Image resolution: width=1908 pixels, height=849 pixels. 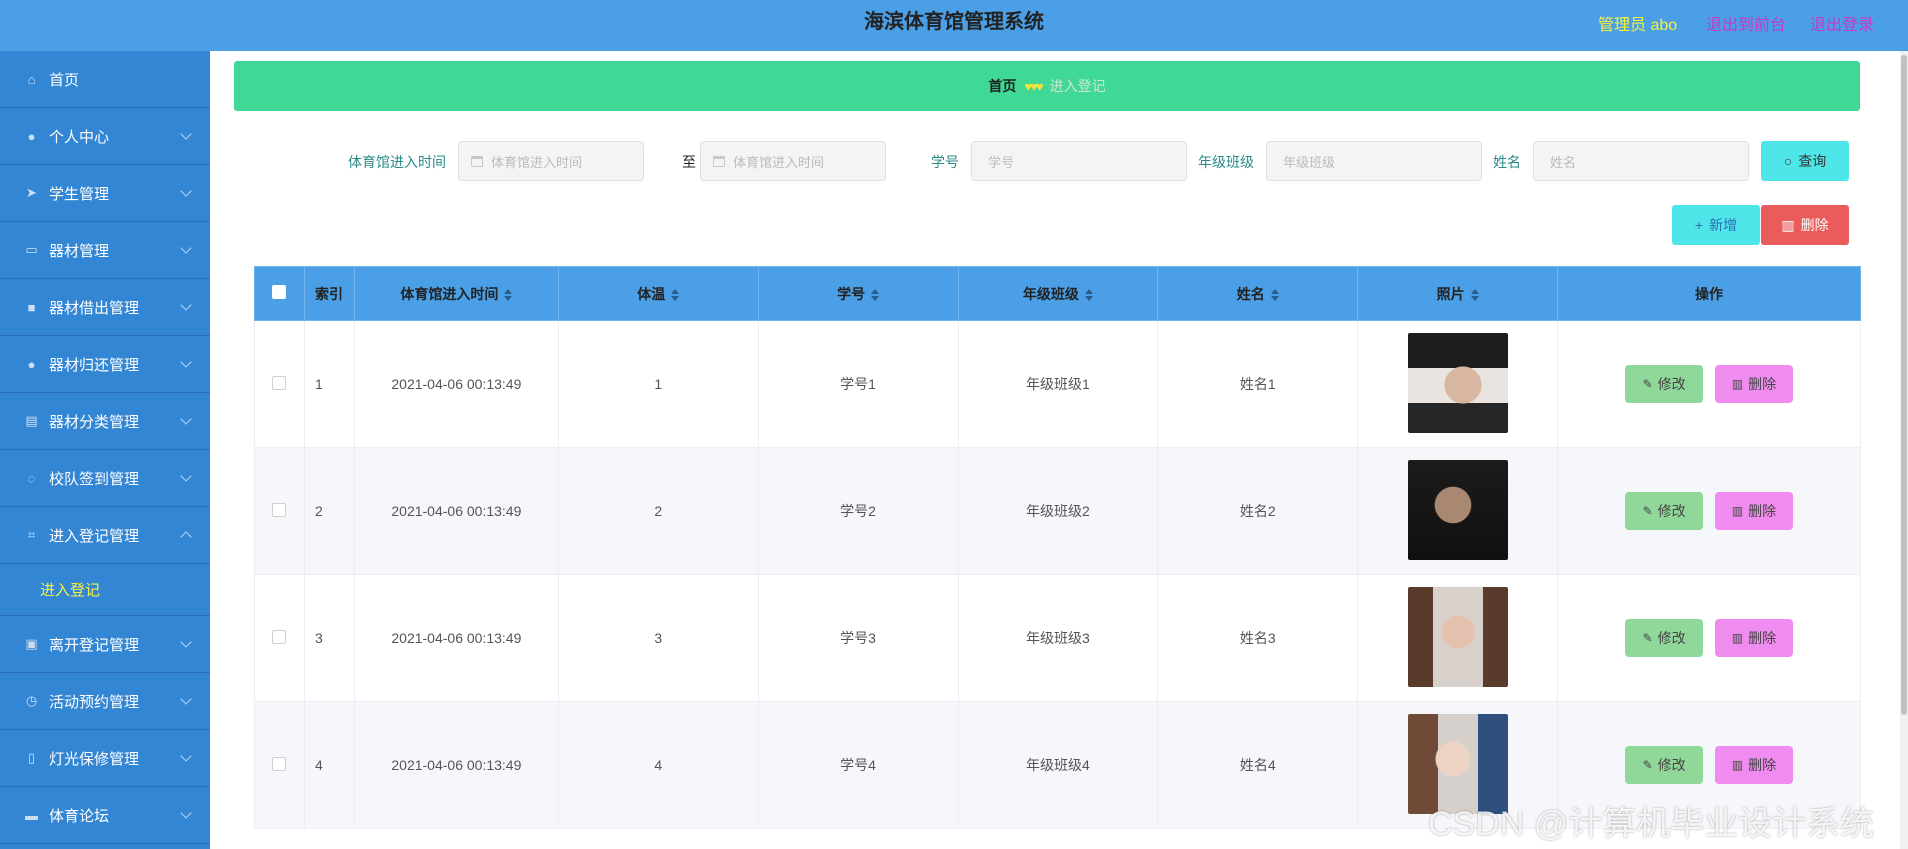 I want to click on sidebar-item-label: 活动预约管理, so click(x=94, y=702).